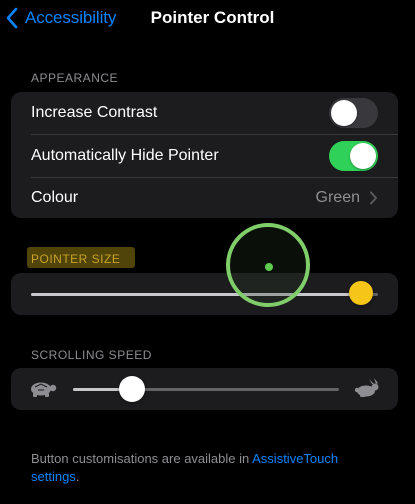 The height and width of the screenshot is (504, 415). What do you see at coordinates (125, 155) in the screenshot?
I see `auto-hide-pointer-label: Automatically Hide Pointer` at bounding box center [125, 155].